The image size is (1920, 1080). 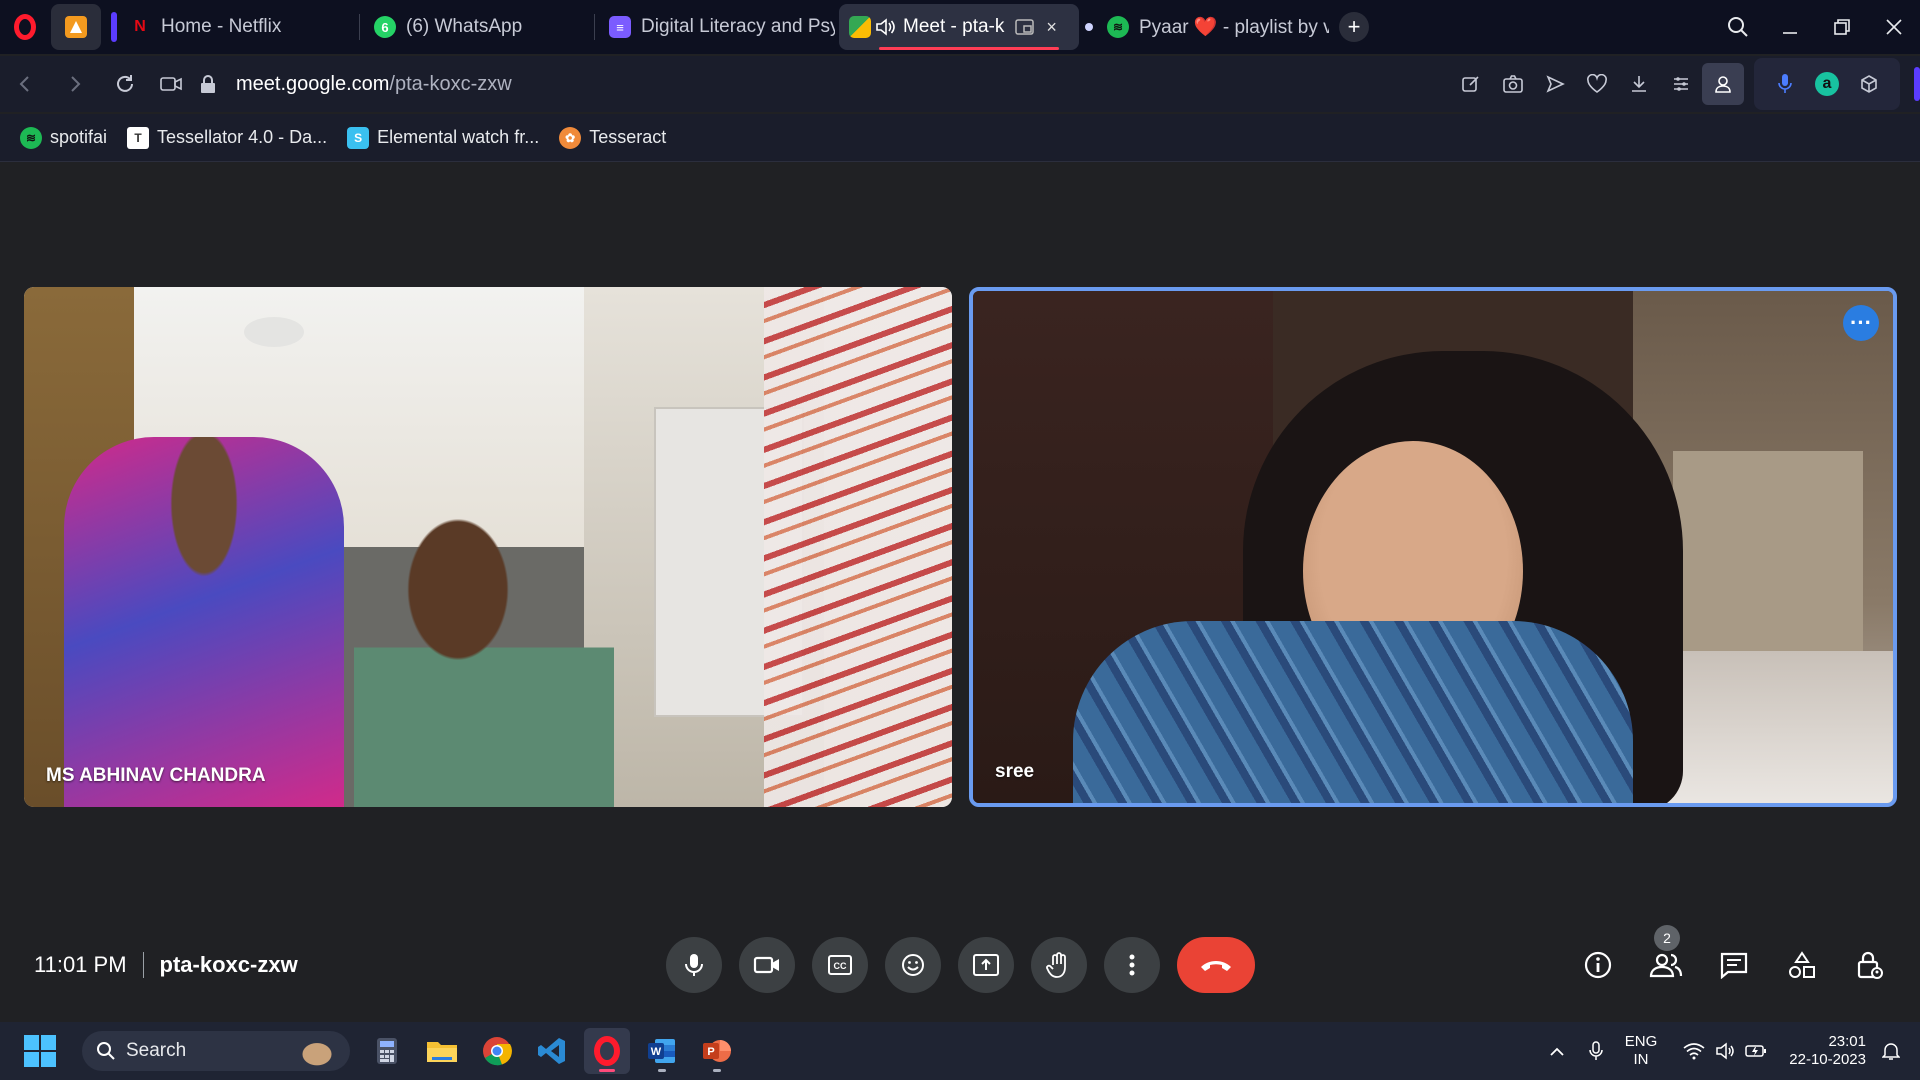 I want to click on bookmark-spotifai: ≋ spotifai, so click(x=63, y=137).